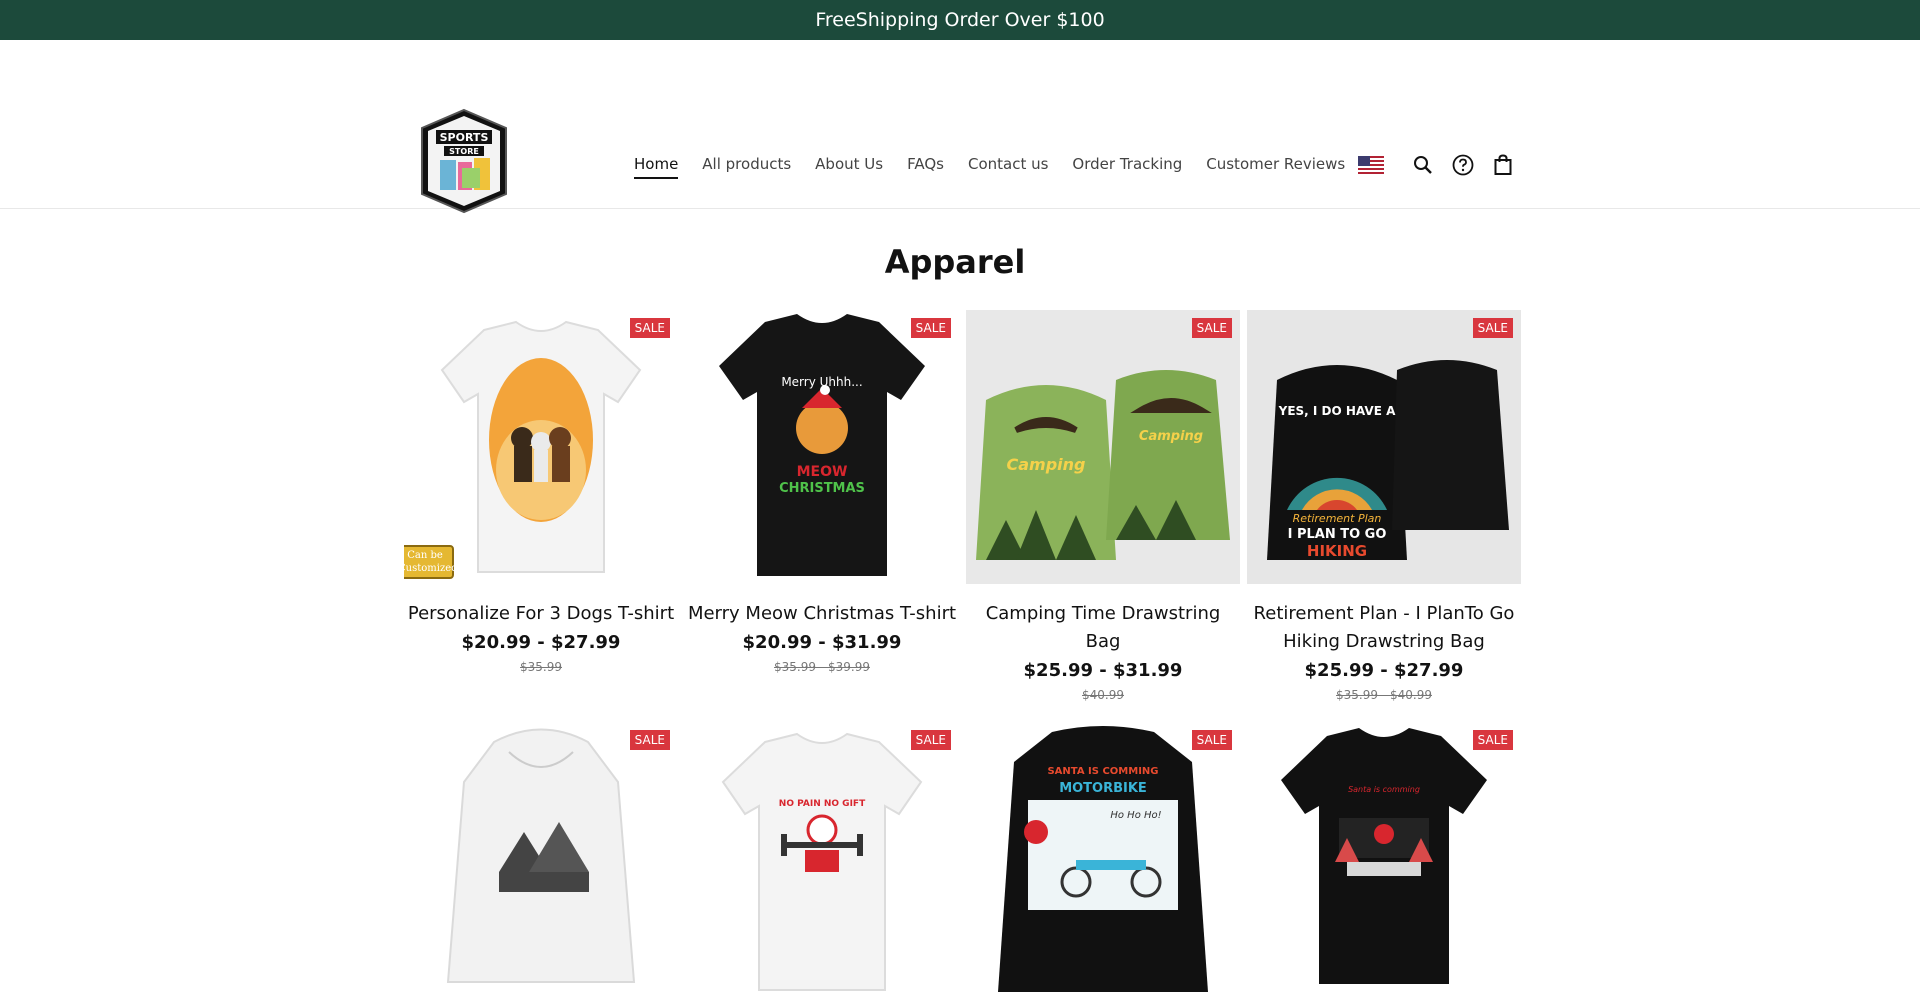 Image resolution: width=1920 pixels, height=996 pixels. I want to click on announcement-bar: FreeShipping Order Over $100, so click(960, 20).